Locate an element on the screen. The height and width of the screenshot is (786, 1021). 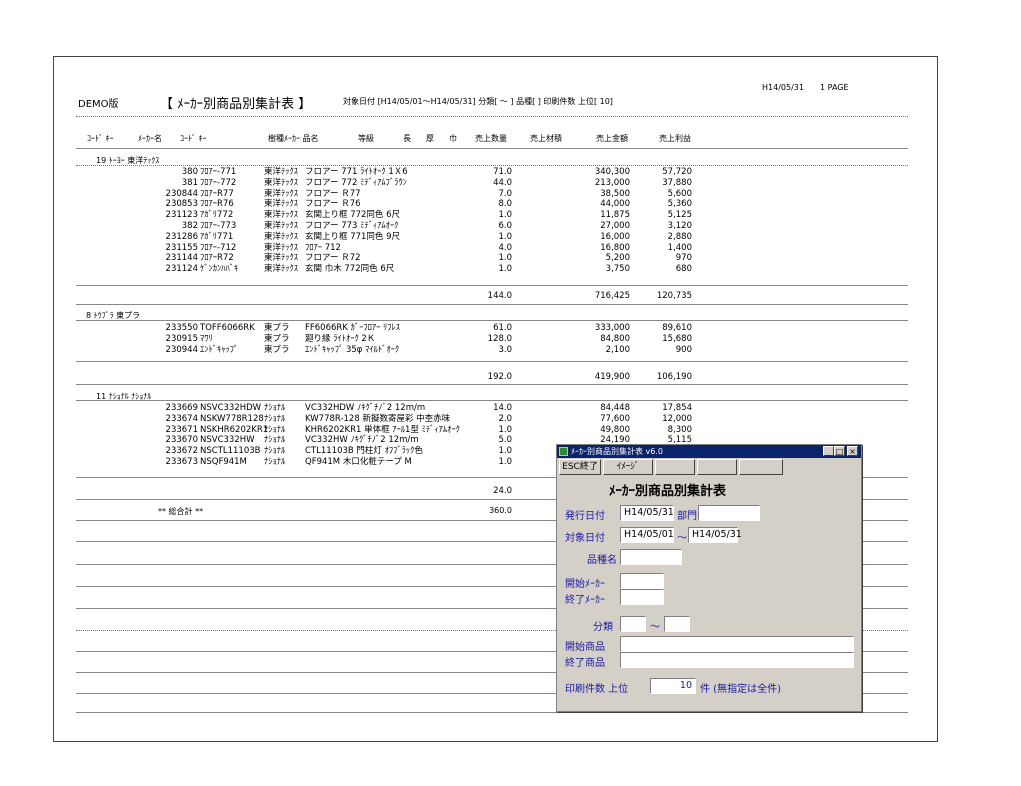
cell-desc: 廻り縁 ﾗｲﾄｵｰｸ 2Ｋ is located at coordinates (340, 338).